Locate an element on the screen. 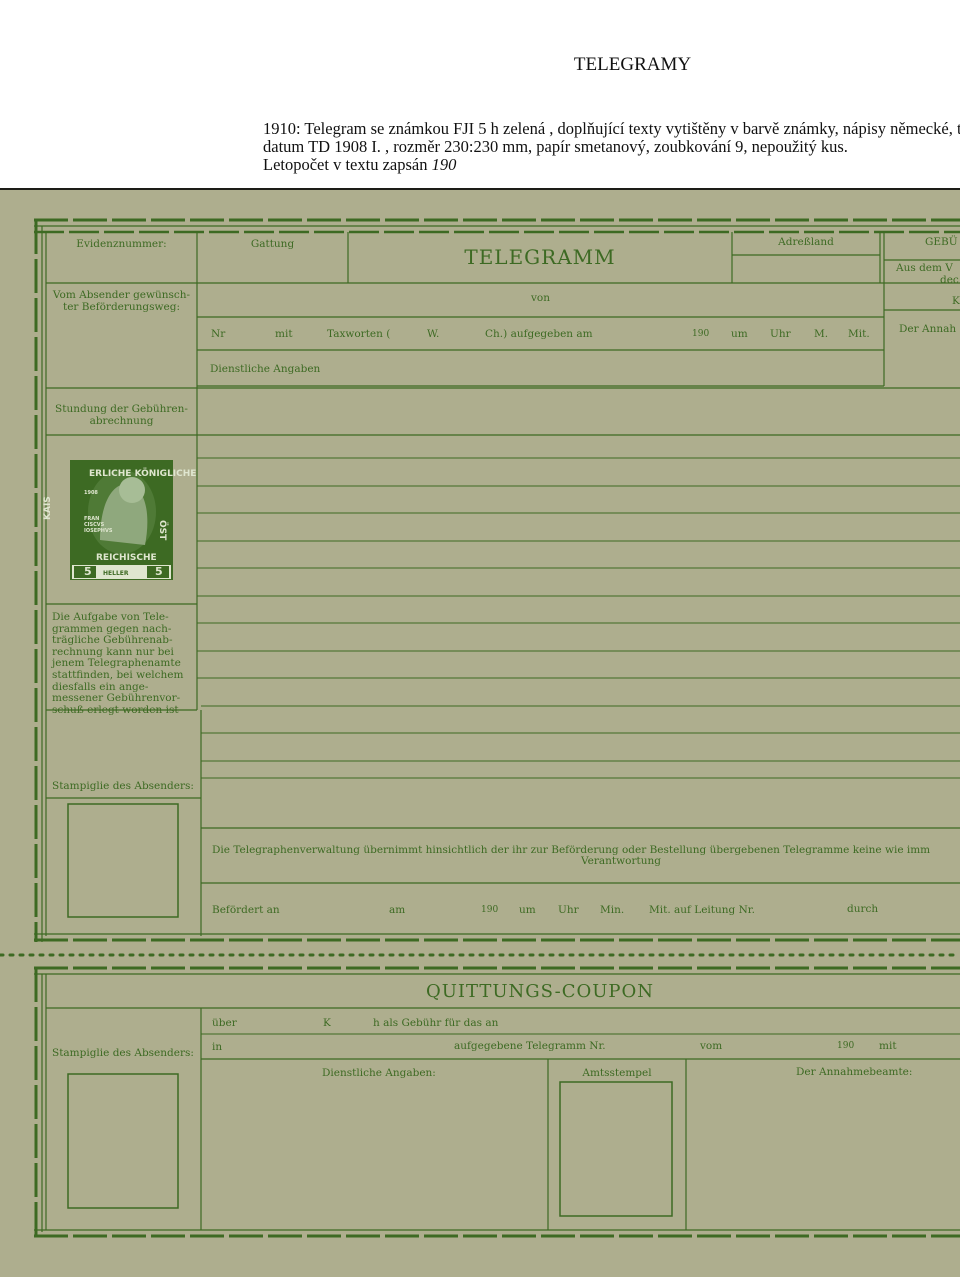 This screenshot has width=960, height=1277. k-label: K is located at coordinates (956, 301).